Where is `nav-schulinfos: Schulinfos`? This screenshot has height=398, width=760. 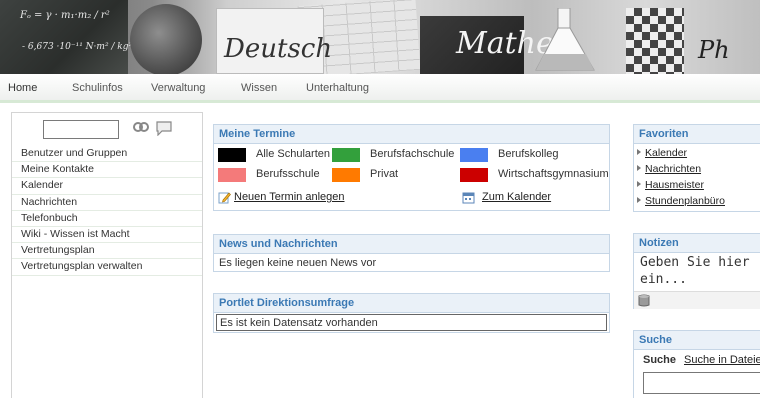 nav-schulinfos: Schulinfos is located at coordinates (97, 88).